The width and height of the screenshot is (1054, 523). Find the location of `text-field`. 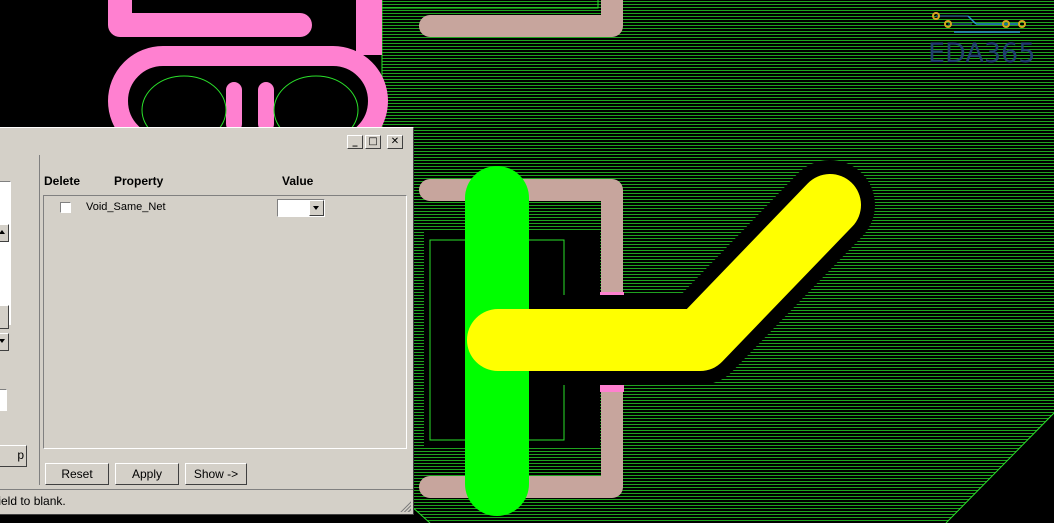

text-field is located at coordinates (3, 400).